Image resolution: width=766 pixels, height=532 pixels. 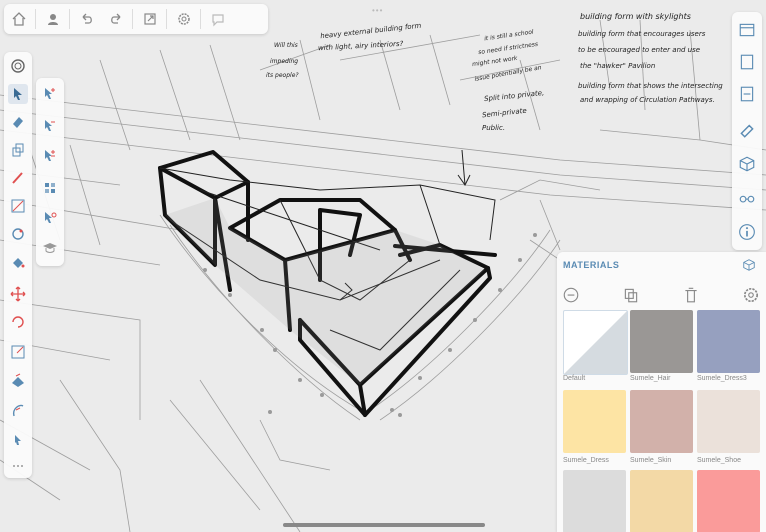 What do you see at coordinates (749, 265) in the screenshot?
I see `material-cube-icon` at bounding box center [749, 265].